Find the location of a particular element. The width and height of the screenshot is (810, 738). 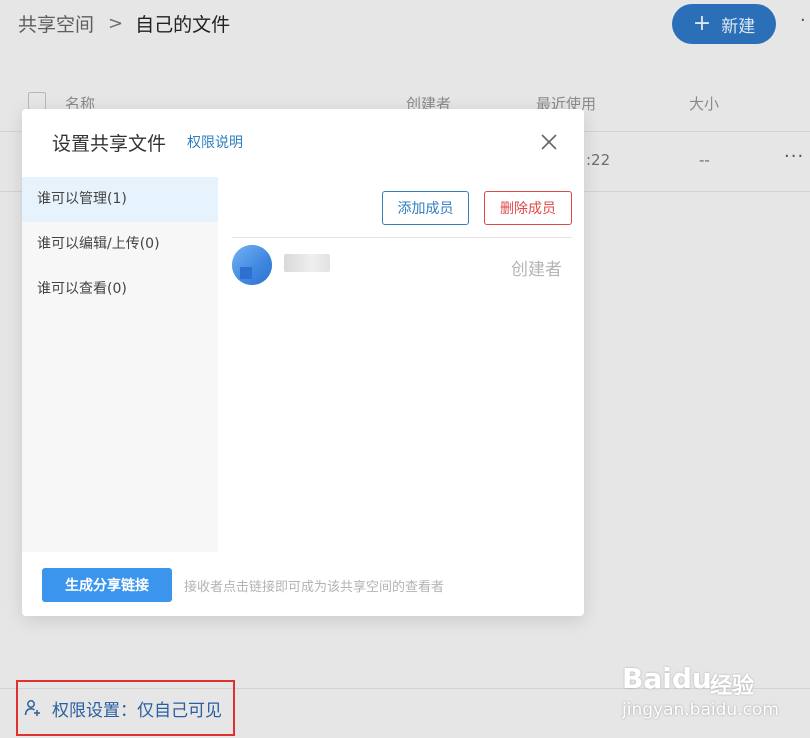

watermark-logo: Baidu is located at coordinates (667, 678).